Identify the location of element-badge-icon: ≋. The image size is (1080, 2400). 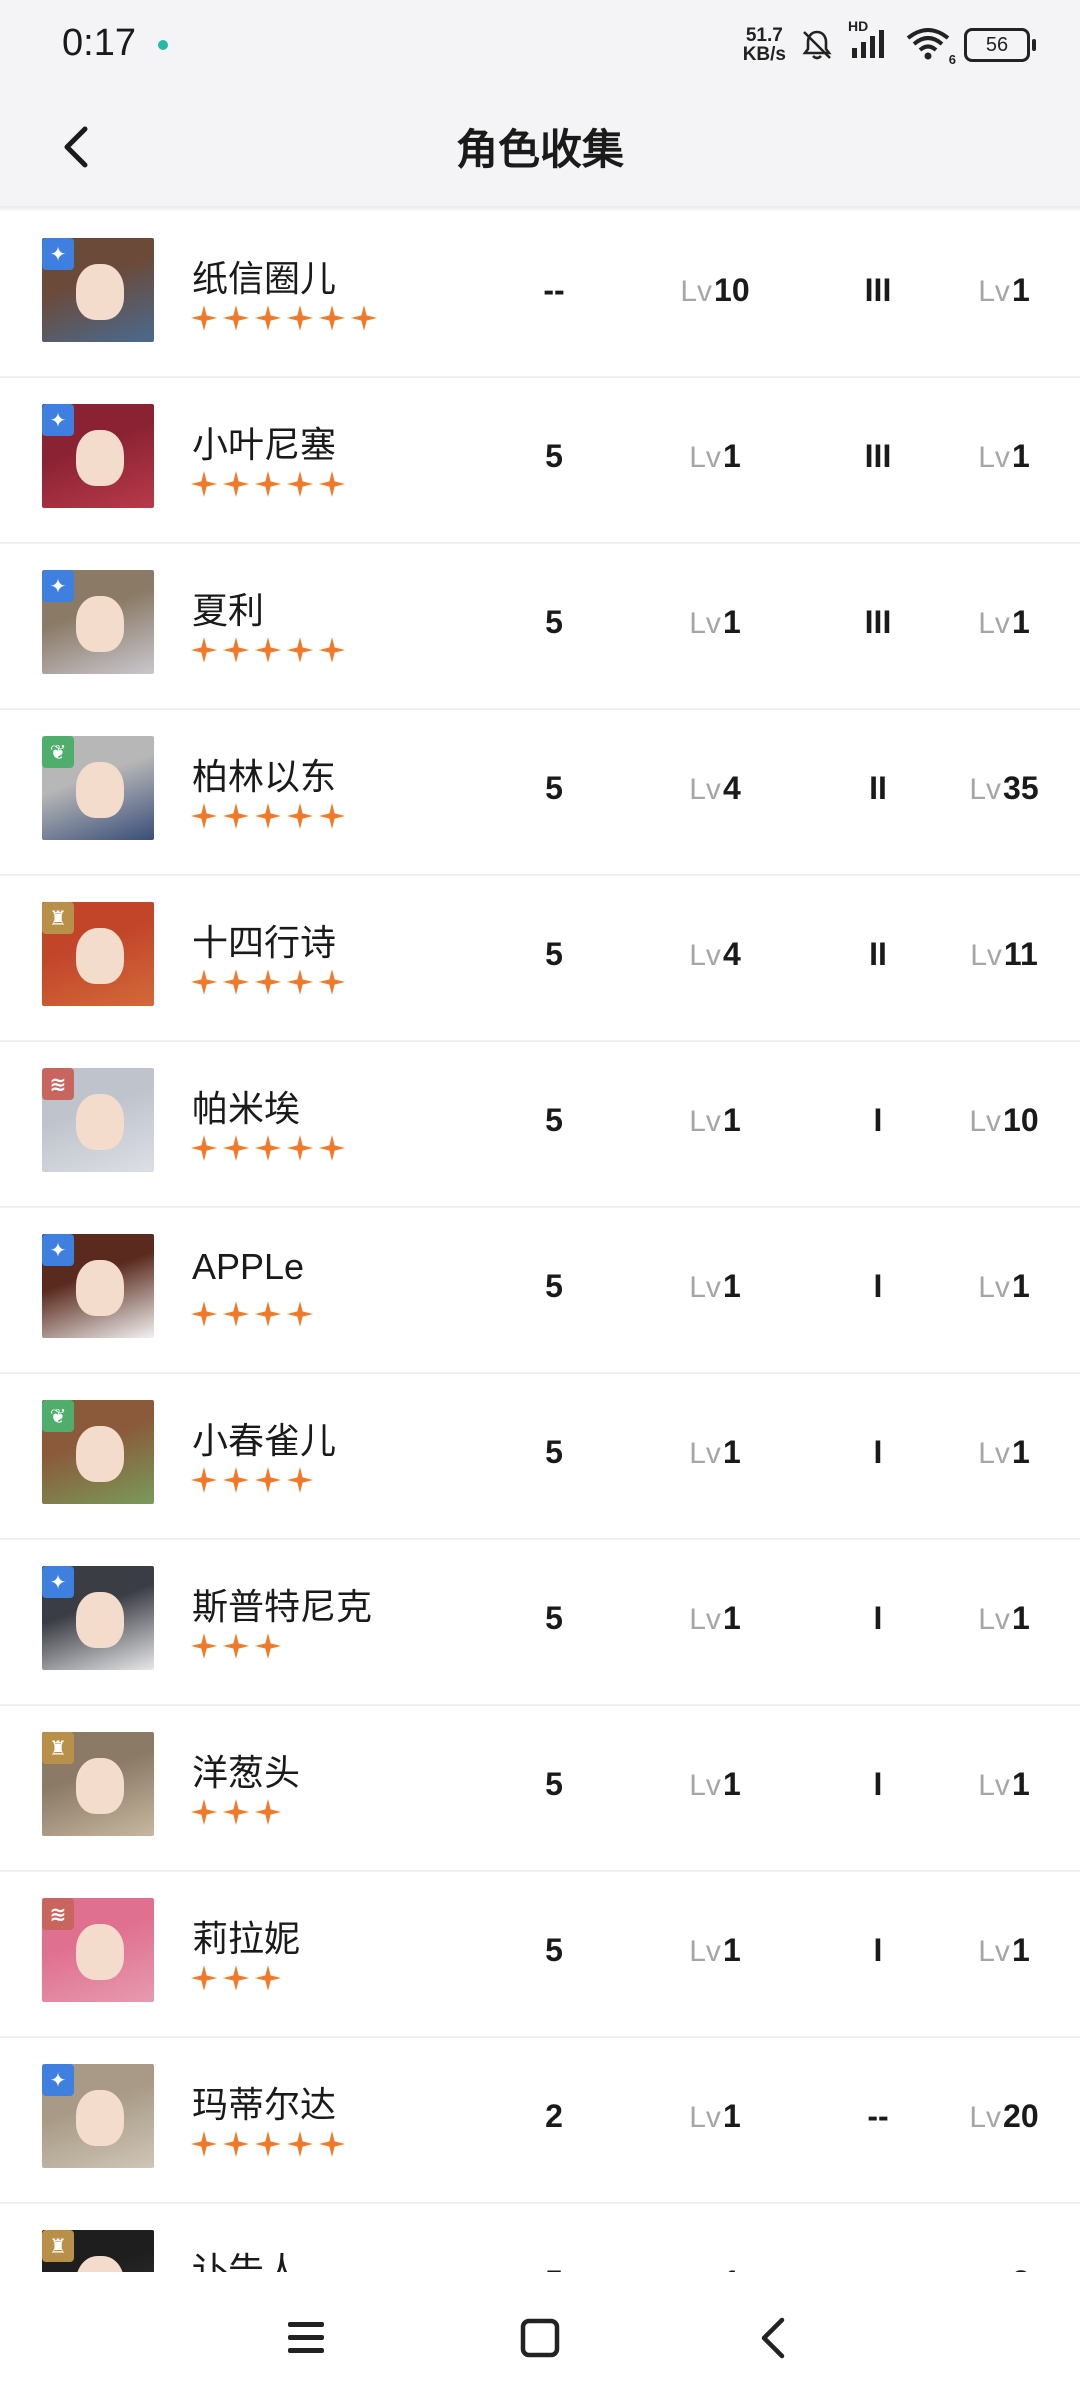
(58, 1084).